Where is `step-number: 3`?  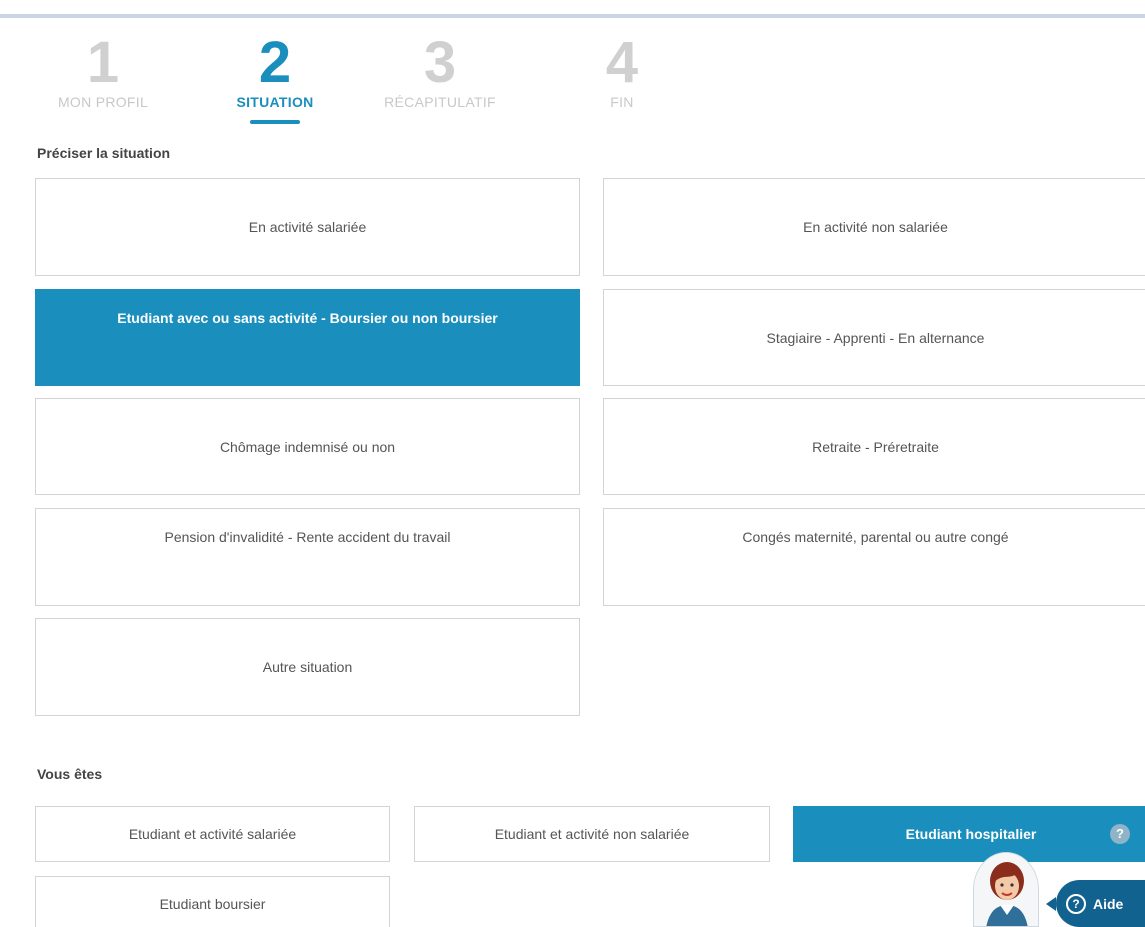
step-number: 3 is located at coordinates (440, 62).